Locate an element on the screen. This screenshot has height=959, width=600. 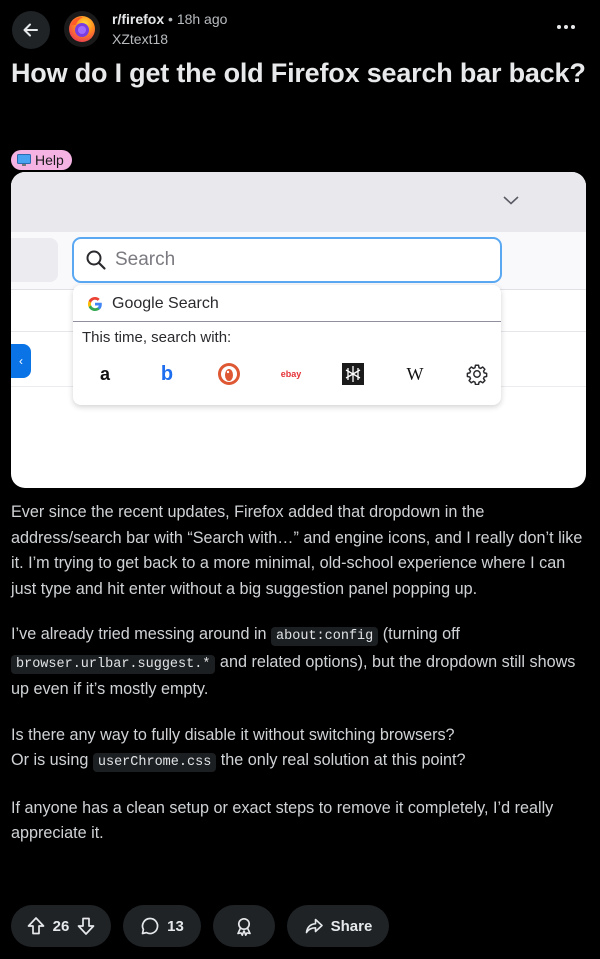
post-flair: Help is located at coordinates (41, 160).